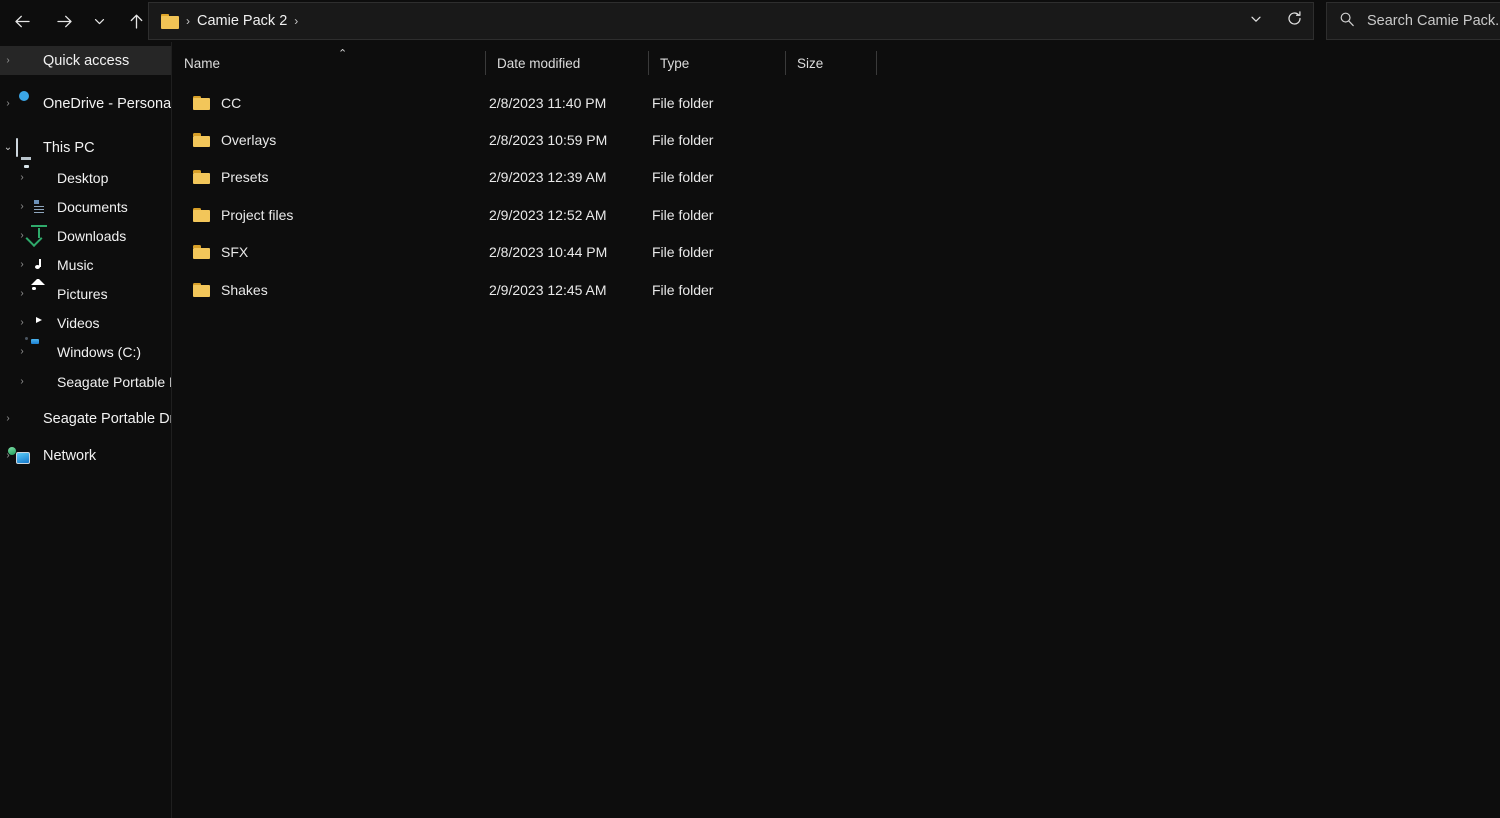  I want to click on video-icon, so click(39, 323).